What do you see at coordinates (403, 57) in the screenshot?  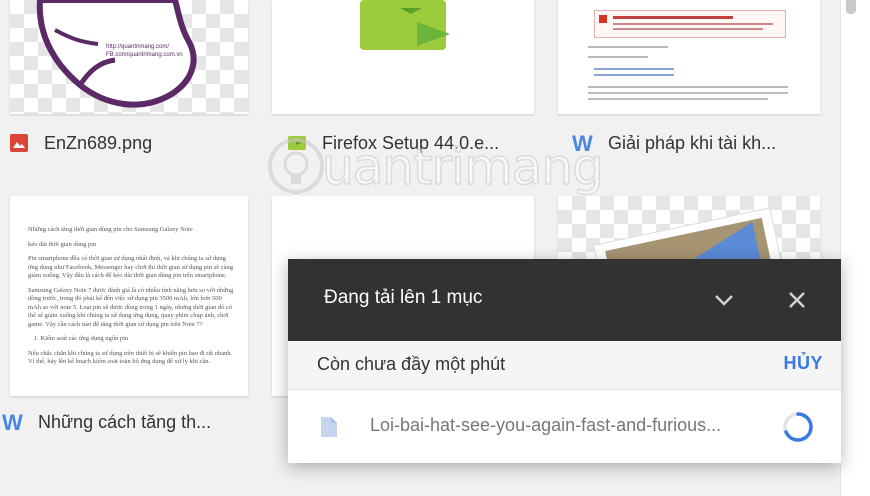 I see `file-card-firefox-setup` at bounding box center [403, 57].